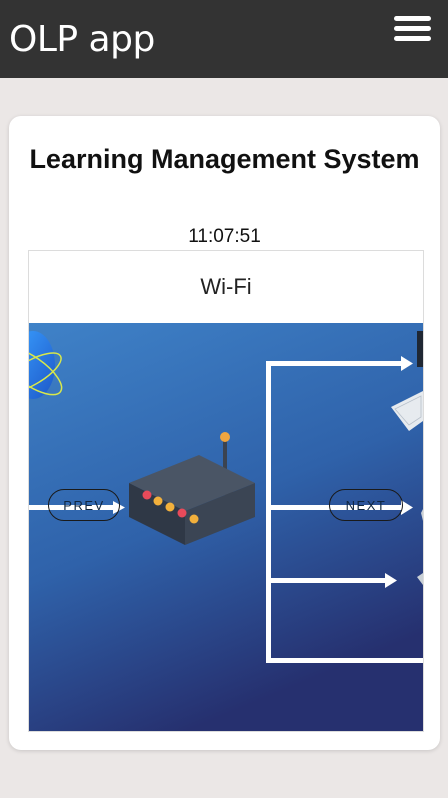 The image size is (448, 798). I want to click on clock-time: 11:07:51, so click(224, 236).